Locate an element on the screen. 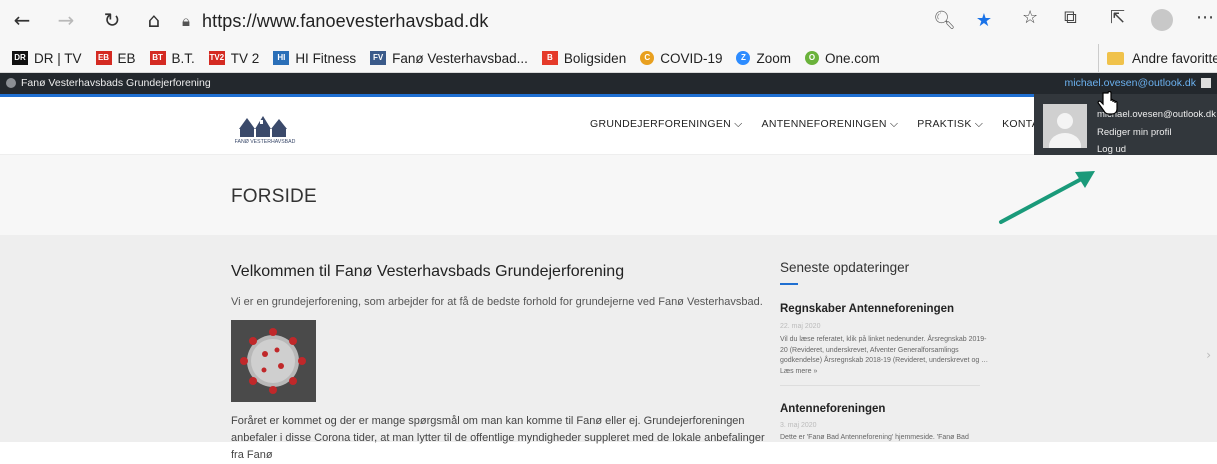  coronavirus-image is located at coordinates (273, 361).